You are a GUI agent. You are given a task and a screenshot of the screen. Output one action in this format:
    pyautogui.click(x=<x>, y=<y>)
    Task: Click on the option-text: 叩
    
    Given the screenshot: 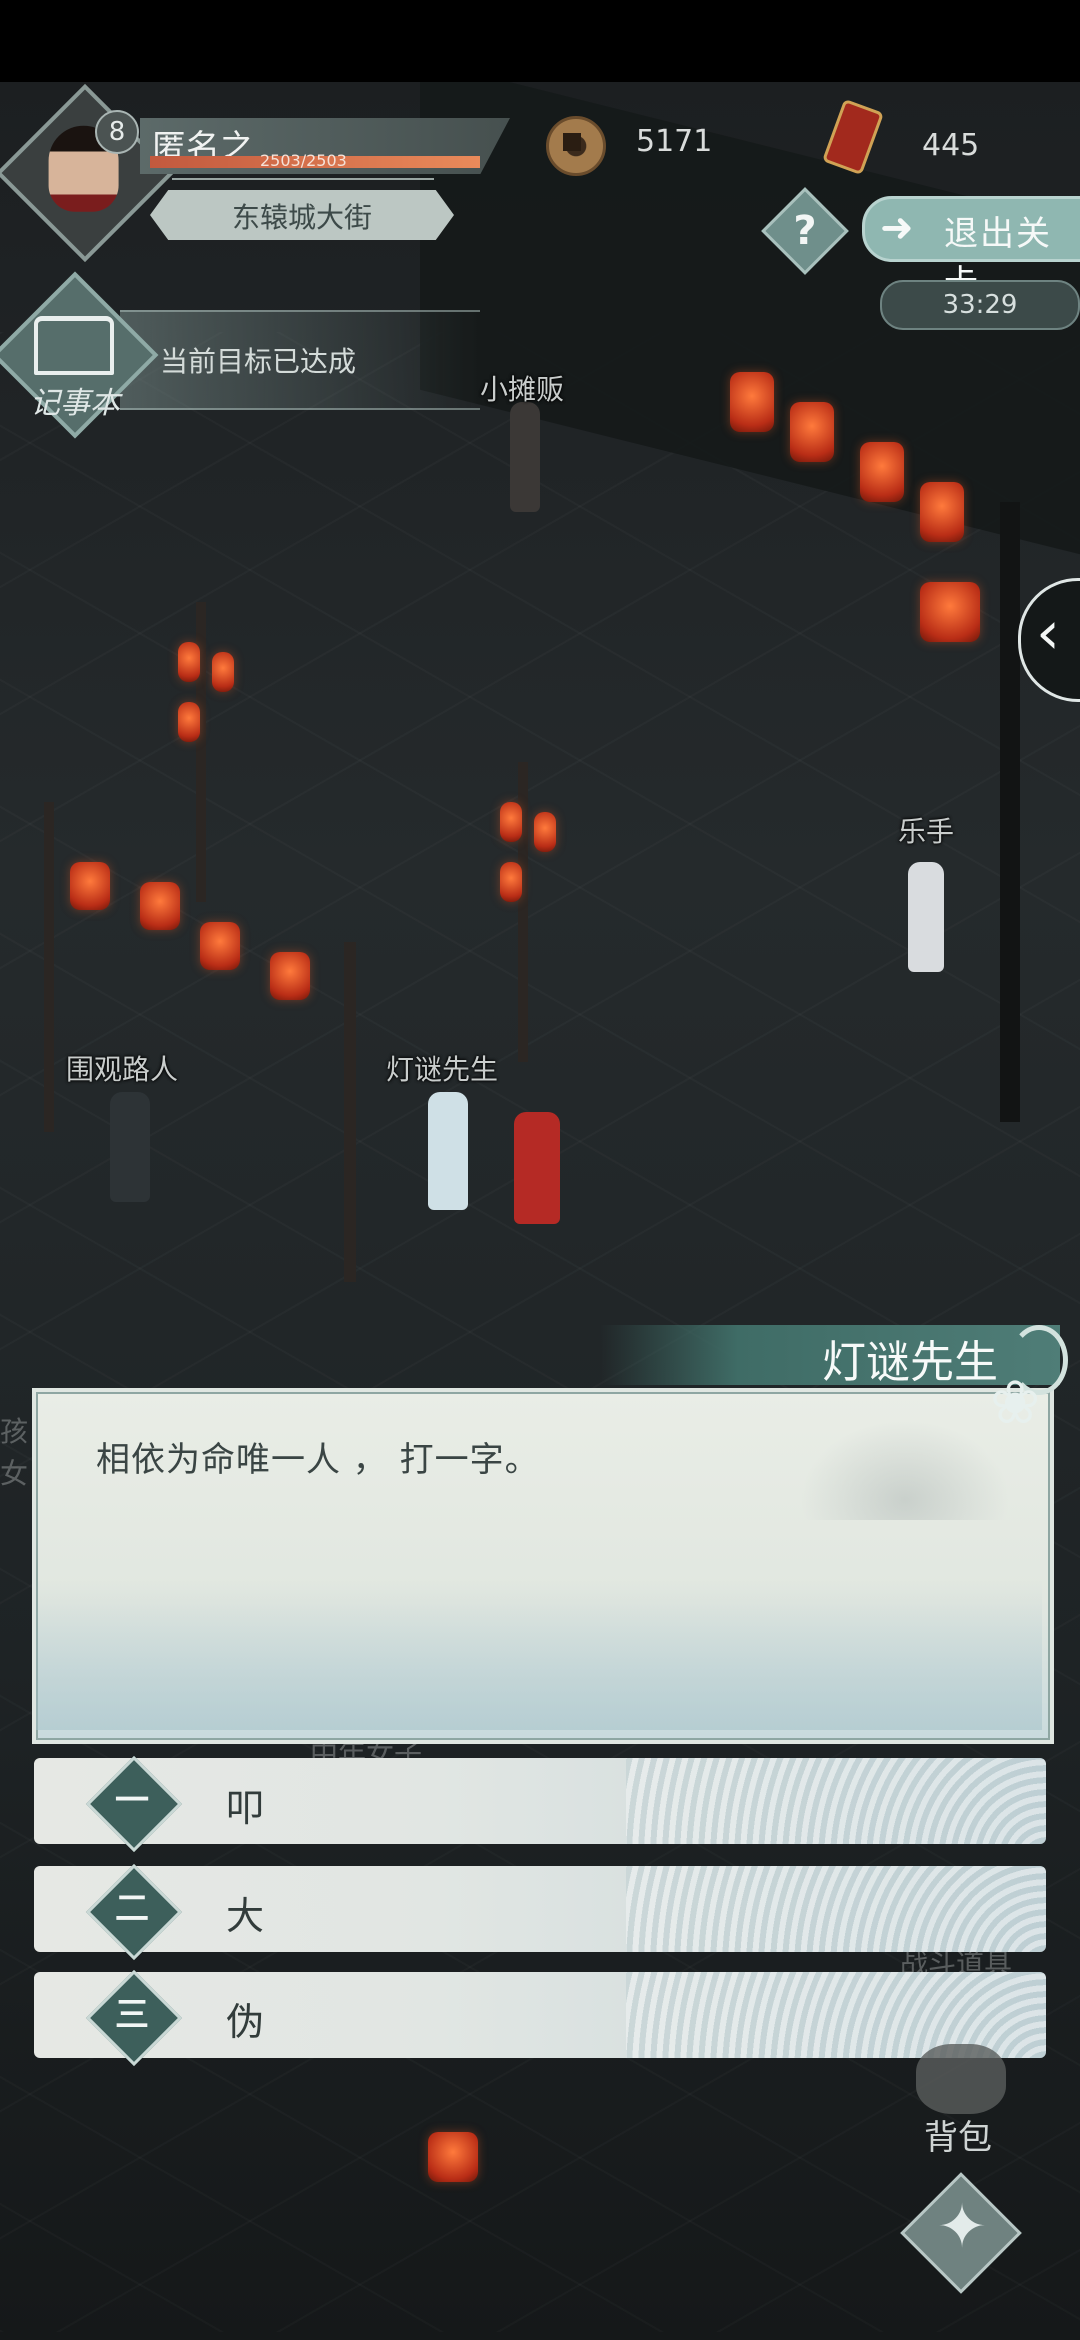 What is the action you would take?
    pyautogui.click(x=245, y=1804)
    